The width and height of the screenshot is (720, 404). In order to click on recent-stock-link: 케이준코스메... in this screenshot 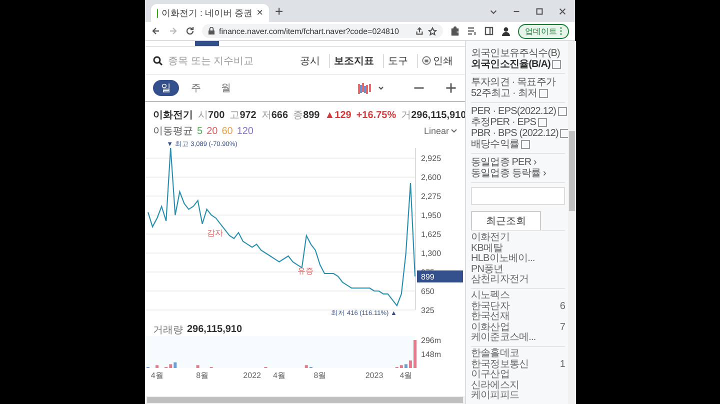, I will do `click(503, 338)`.